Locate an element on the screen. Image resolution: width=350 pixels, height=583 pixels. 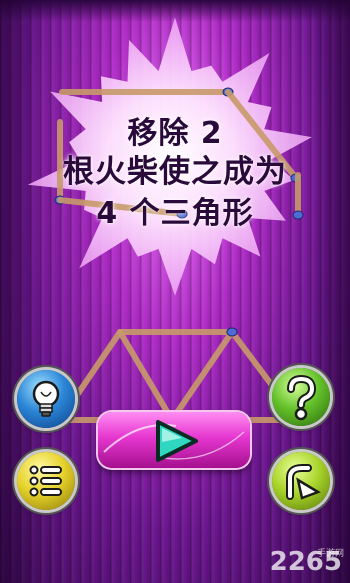
help-button is located at coordinates (301, 397).